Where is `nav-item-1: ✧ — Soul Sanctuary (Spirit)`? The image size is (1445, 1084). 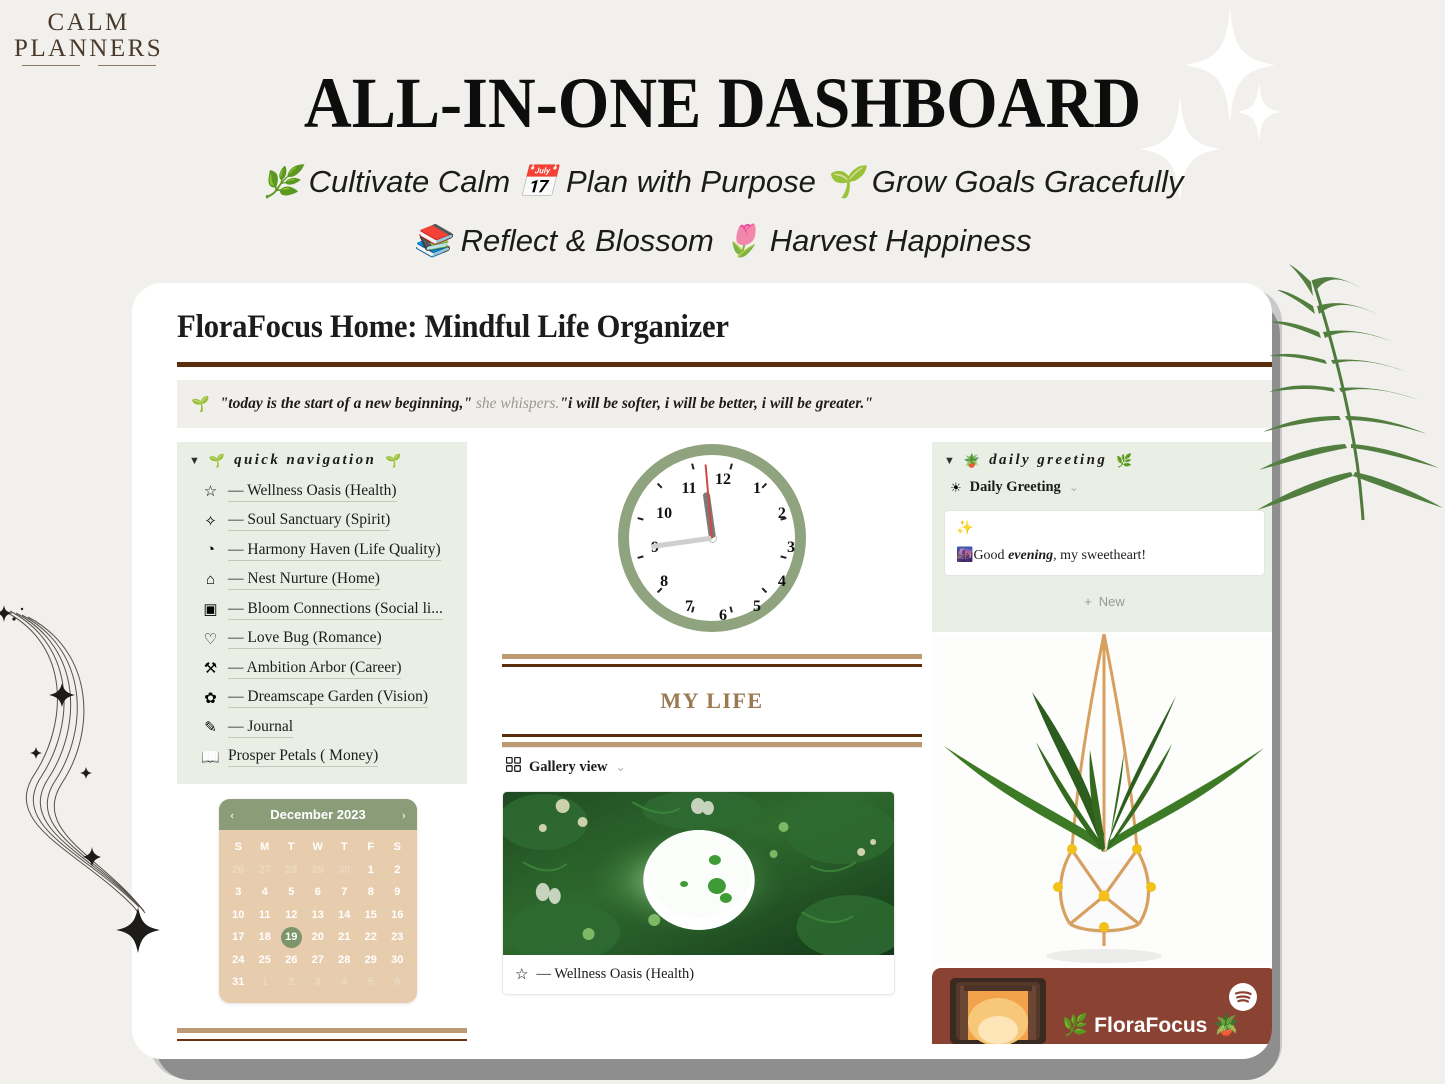 nav-item-1: ✧ — Soul Sanctuary (Spirit) is located at coordinates (322, 522).